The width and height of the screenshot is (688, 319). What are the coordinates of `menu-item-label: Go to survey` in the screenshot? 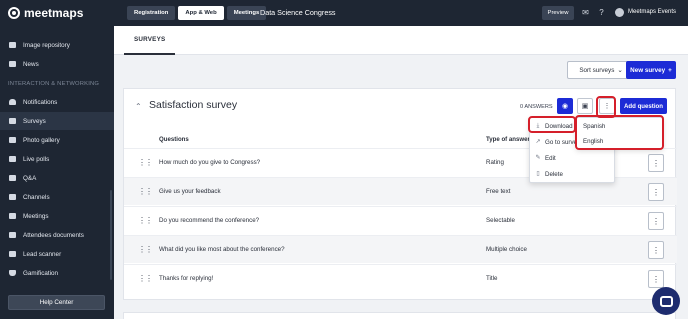 It's located at (563, 142).